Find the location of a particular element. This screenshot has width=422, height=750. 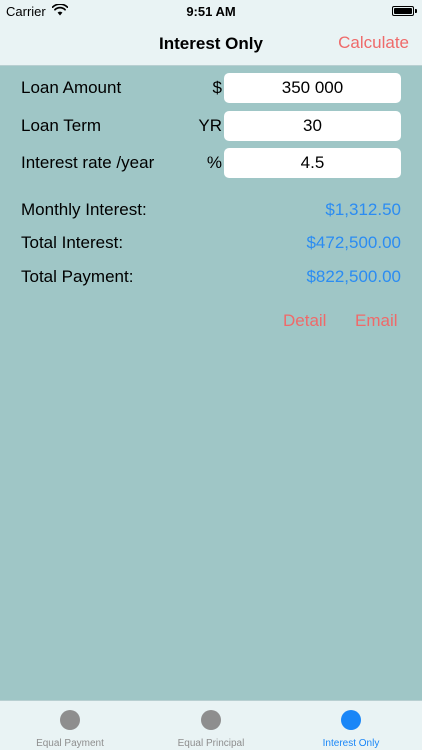

tab-interest-only: Interest Only is located at coordinates (351, 725).